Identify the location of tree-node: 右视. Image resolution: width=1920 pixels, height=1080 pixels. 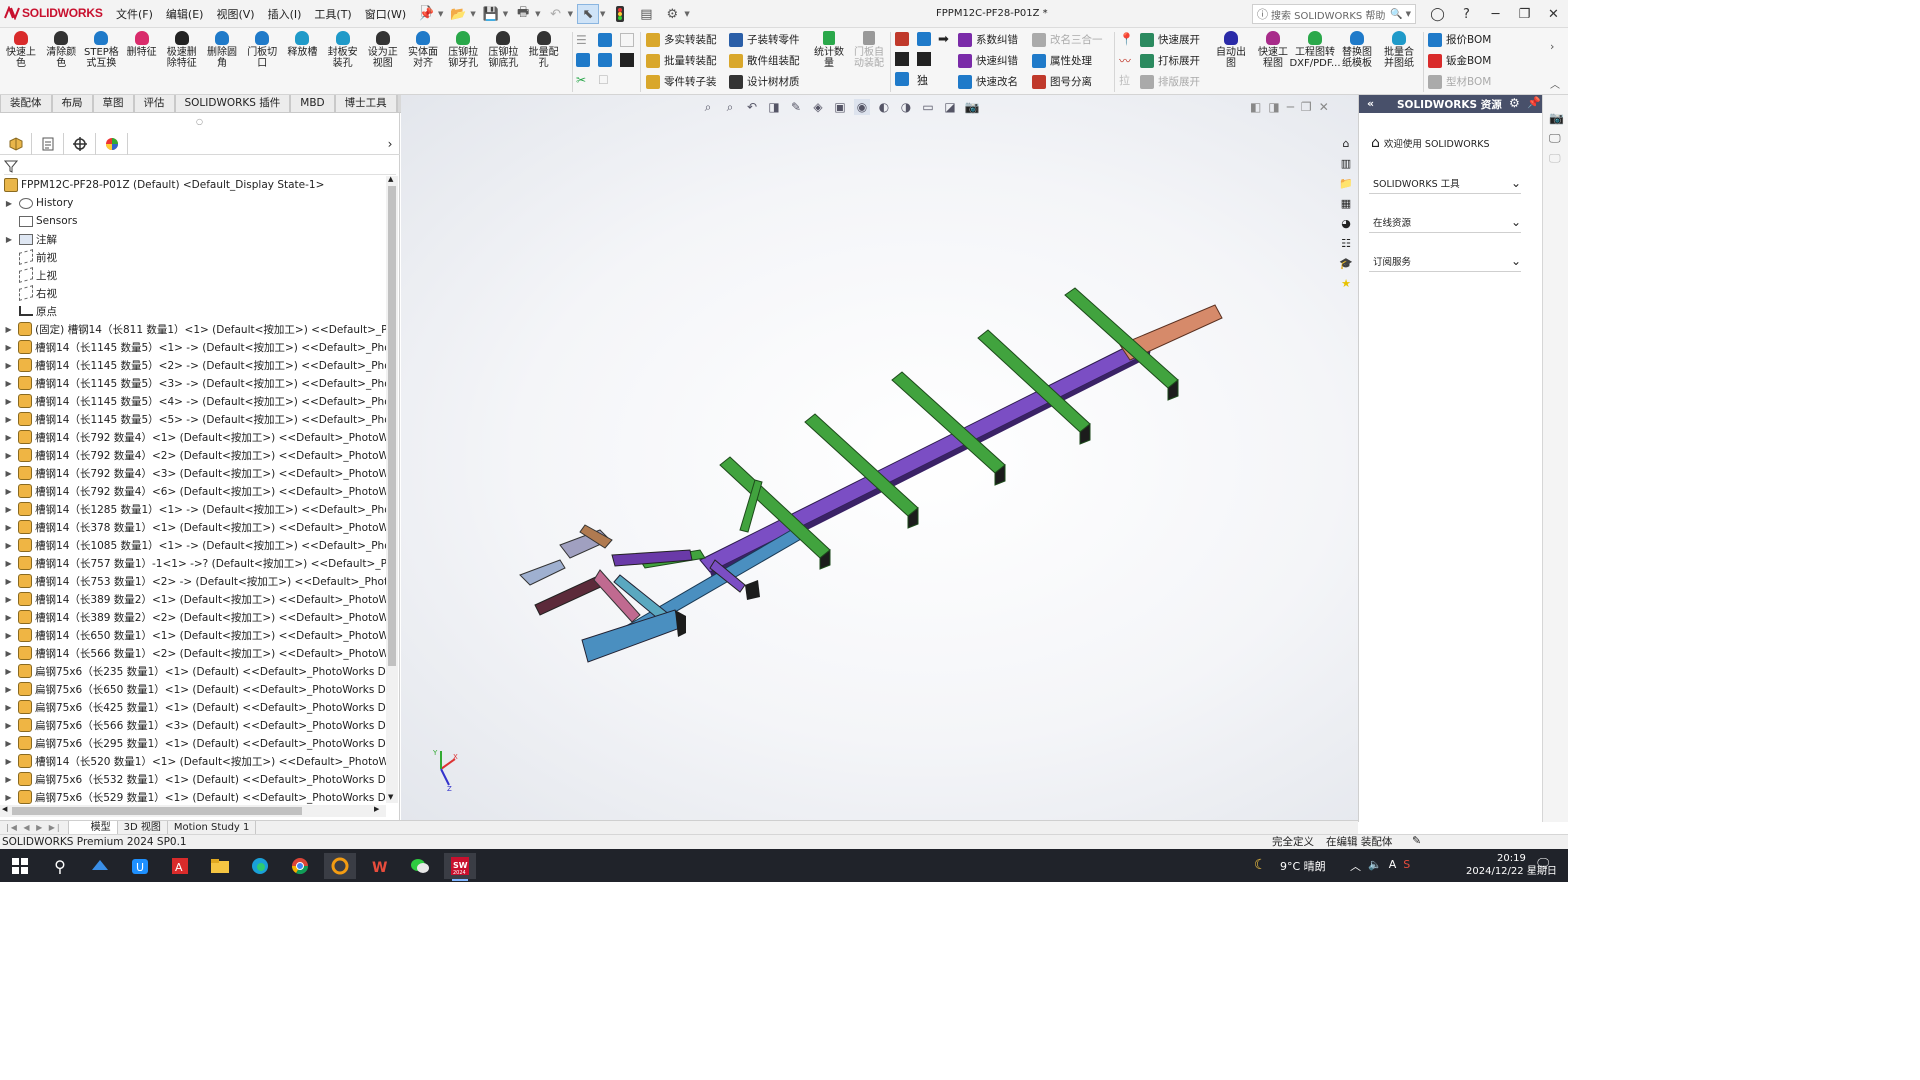
(193, 293).